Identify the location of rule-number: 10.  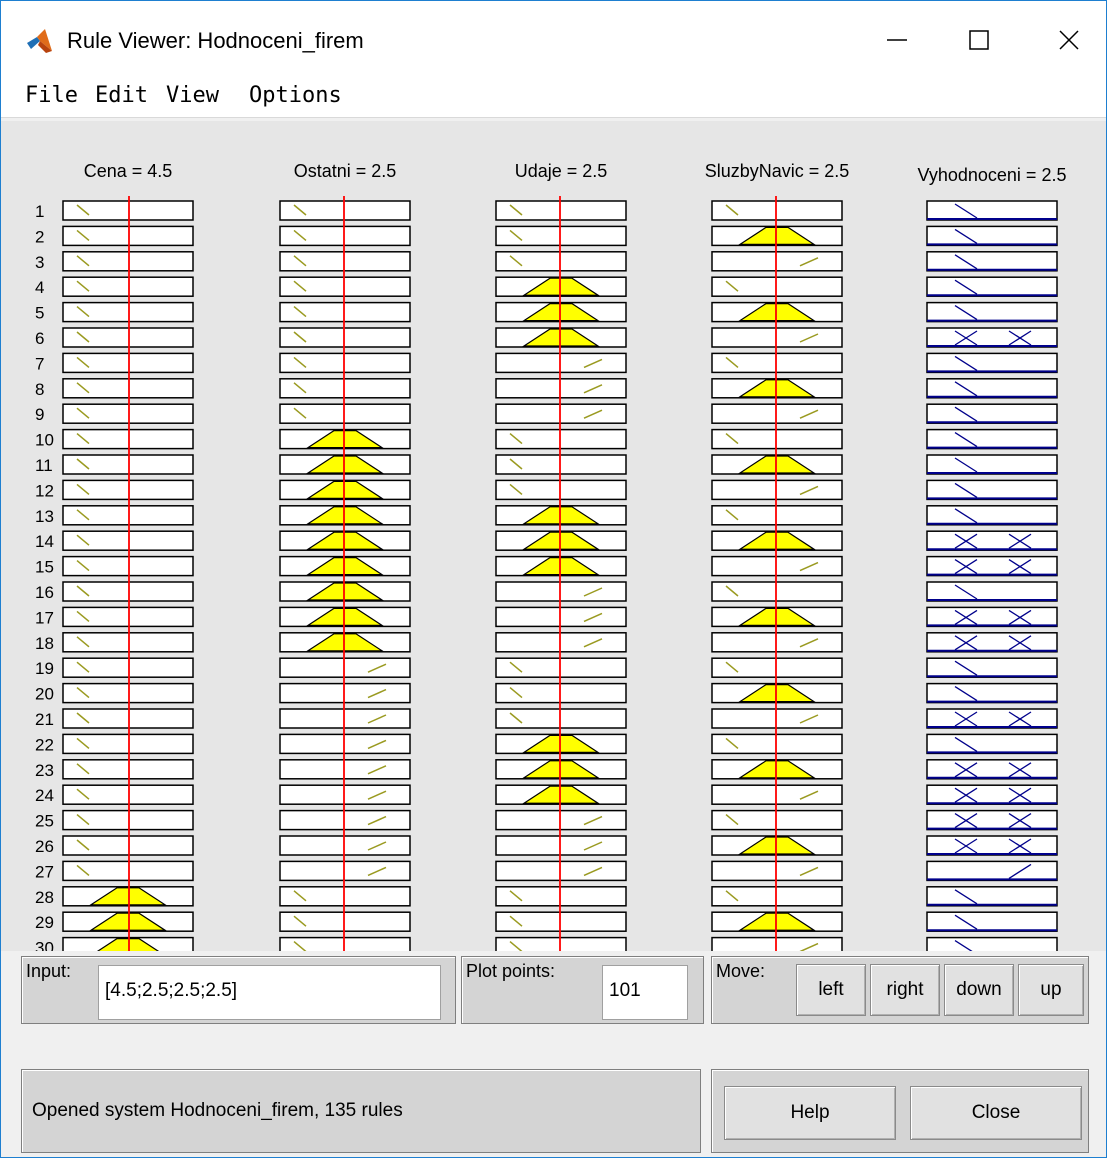
(44, 440).